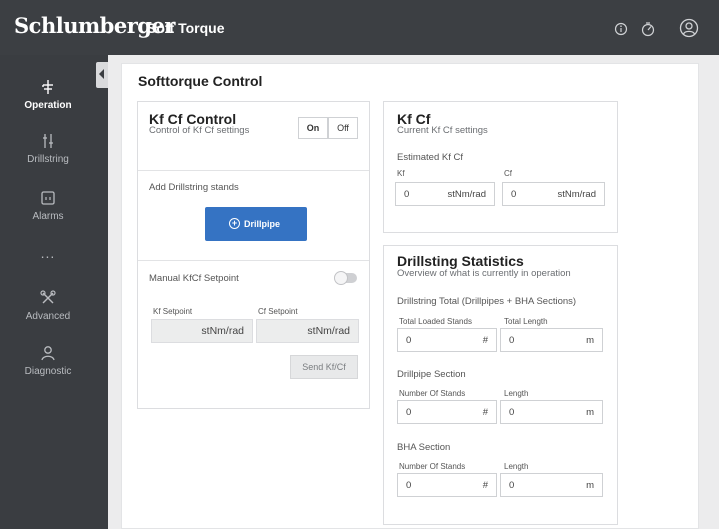  I want to click on total-length-field: 0 m, so click(551, 340).